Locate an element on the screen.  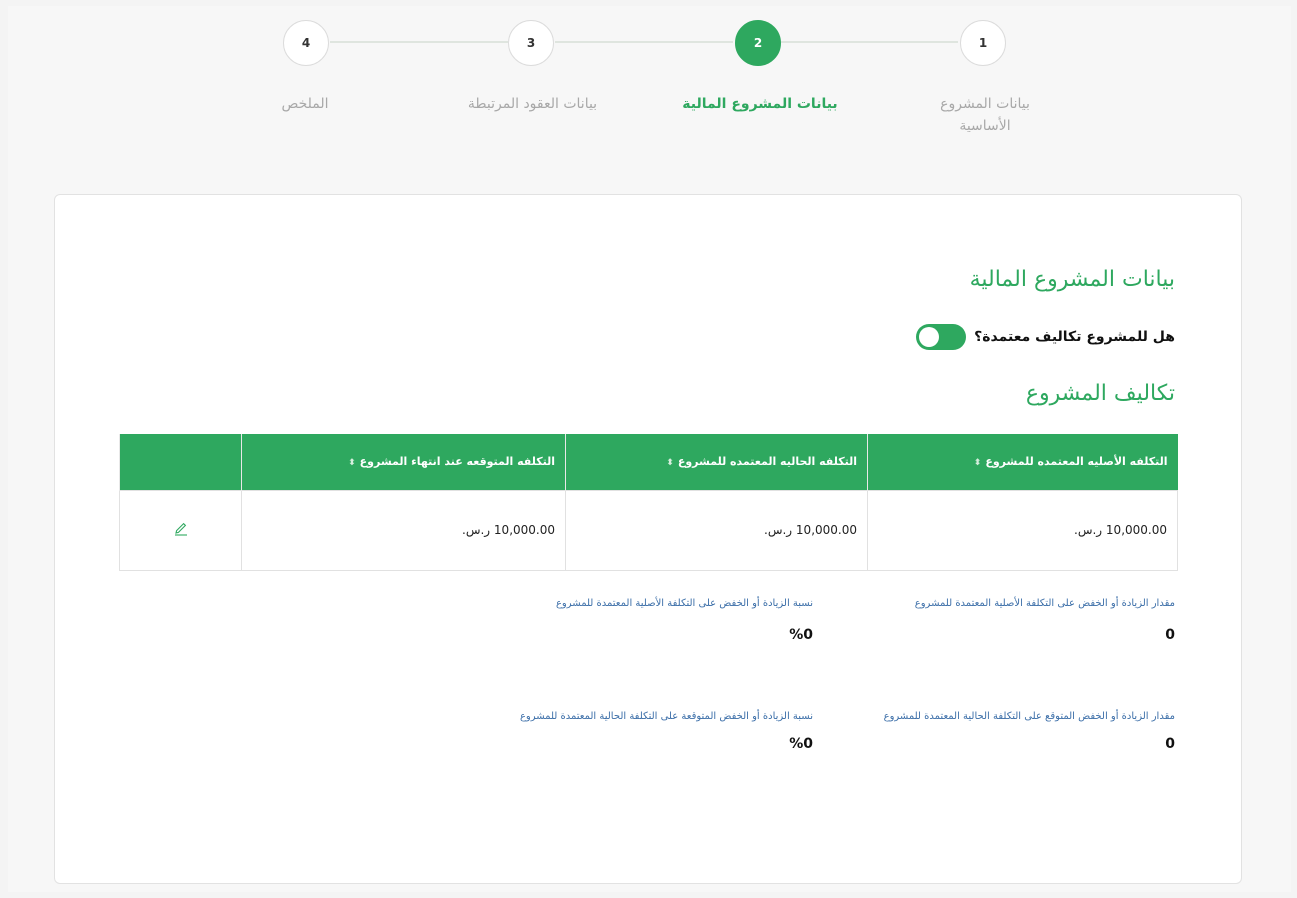
step-1-circle: 1 is located at coordinates (983, 43).